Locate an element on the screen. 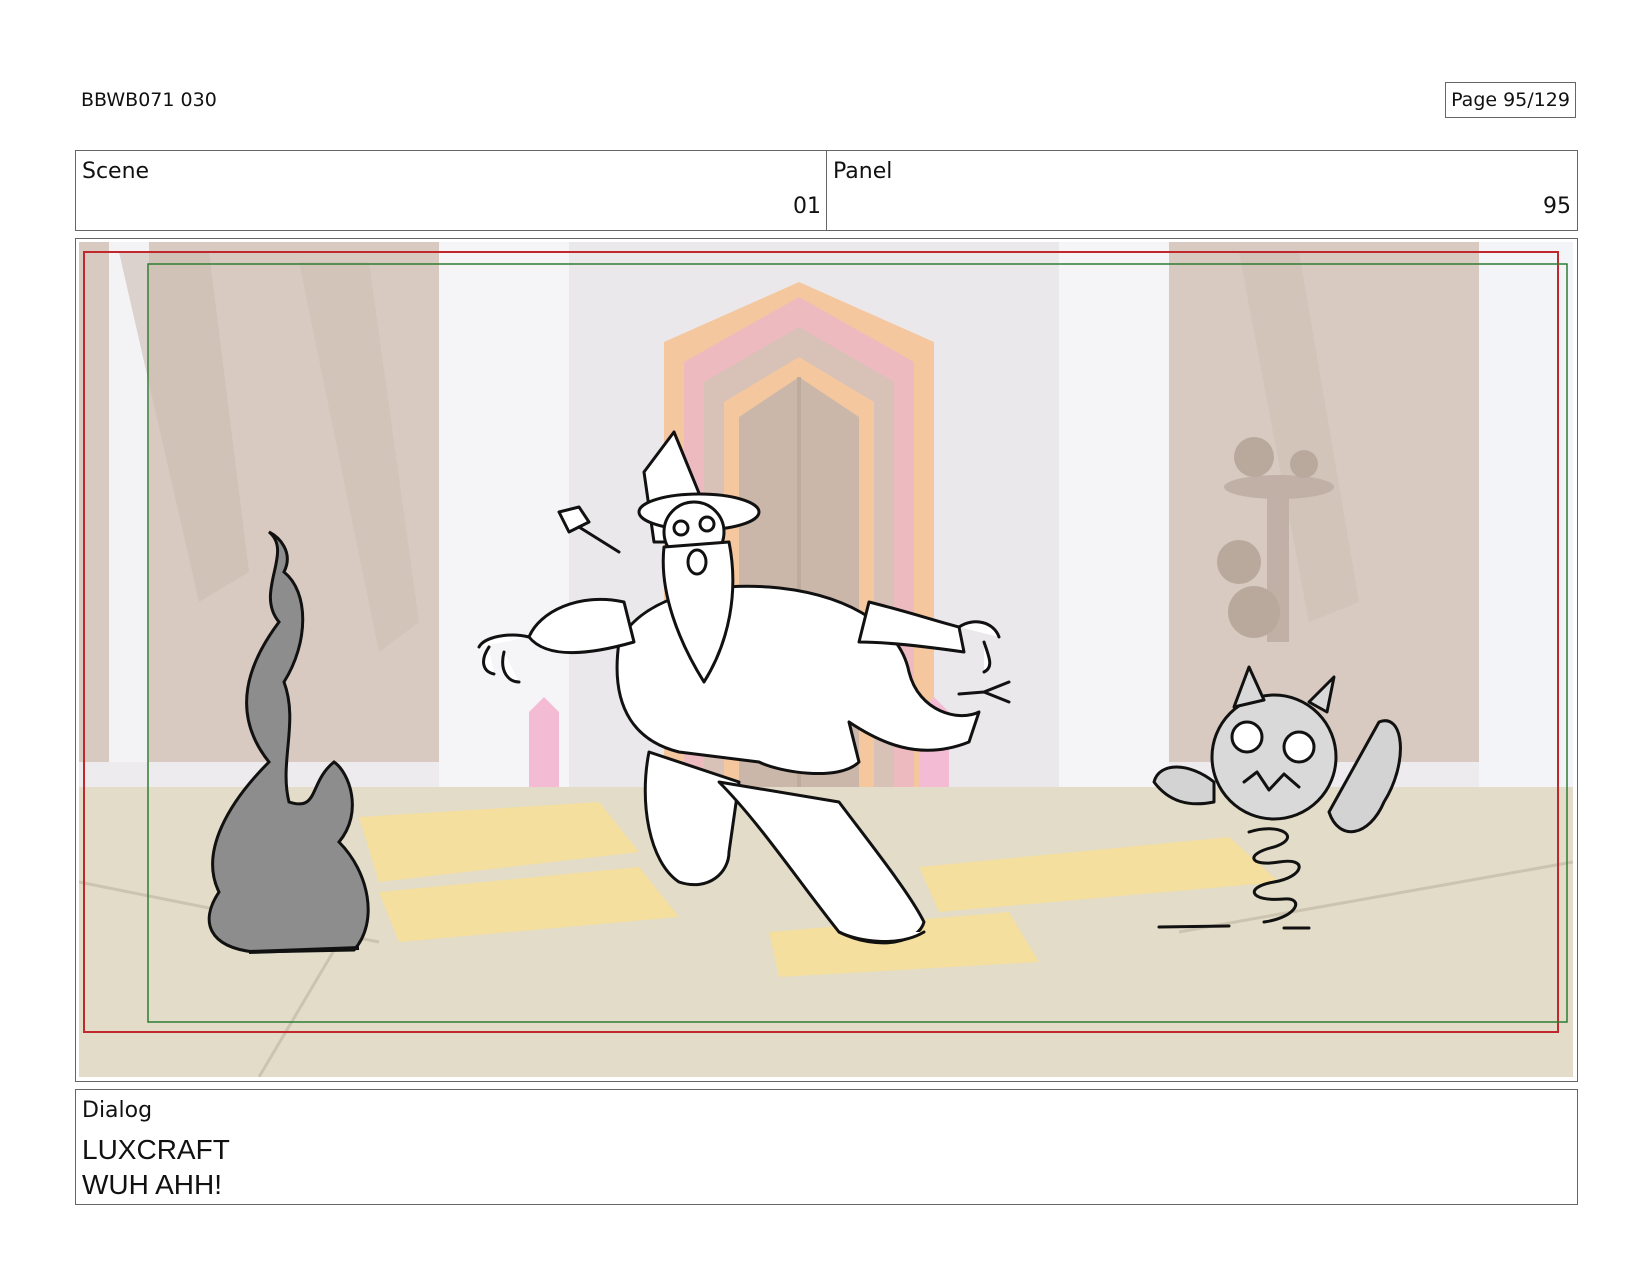  dialog-speaker: LUXCRAFT is located at coordinates (156, 1149).